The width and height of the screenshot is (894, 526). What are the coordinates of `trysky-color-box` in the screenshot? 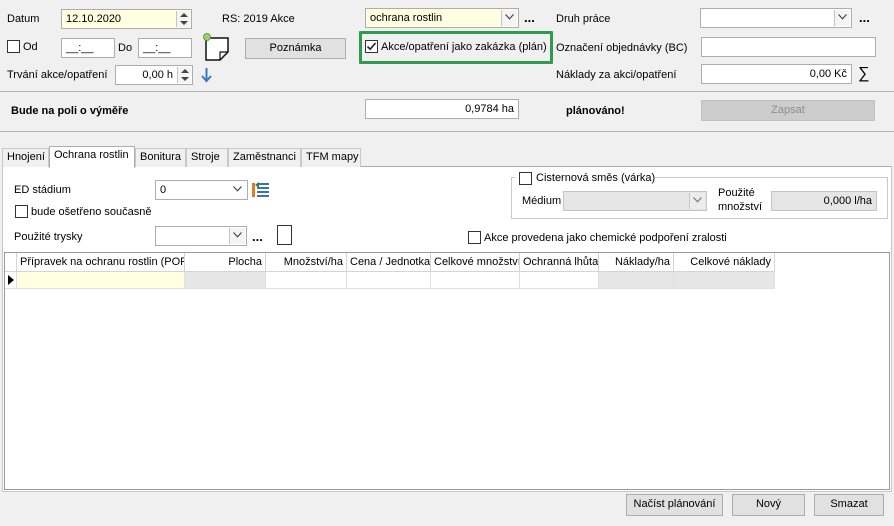 It's located at (284, 235).